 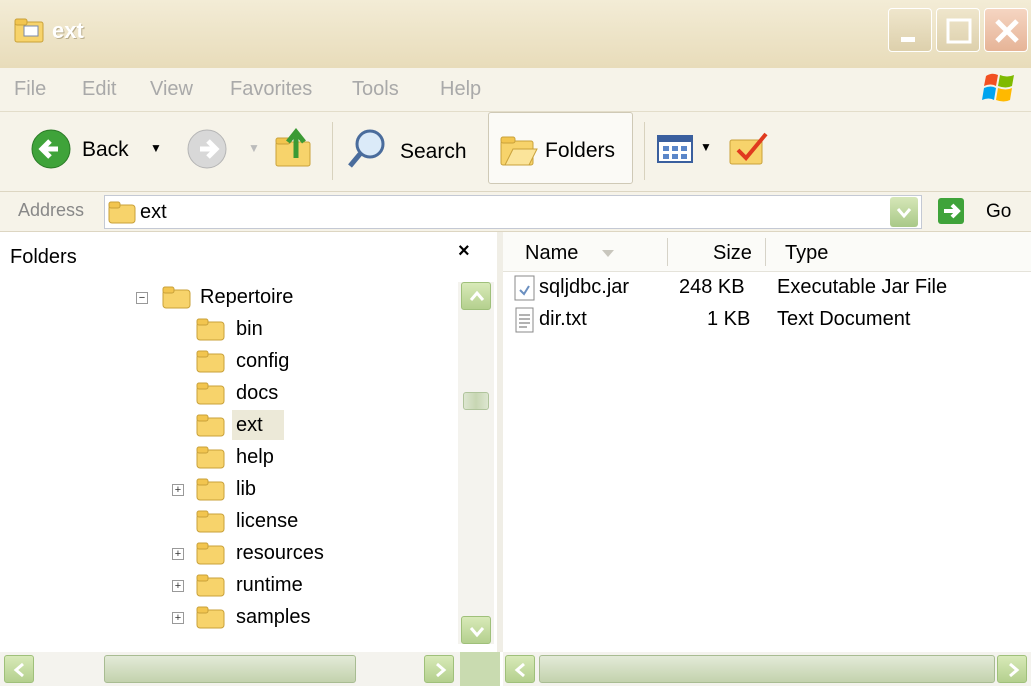 What do you see at coordinates (515, 34) in the screenshot?
I see `title-bar: ext` at bounding box center [515, 34].